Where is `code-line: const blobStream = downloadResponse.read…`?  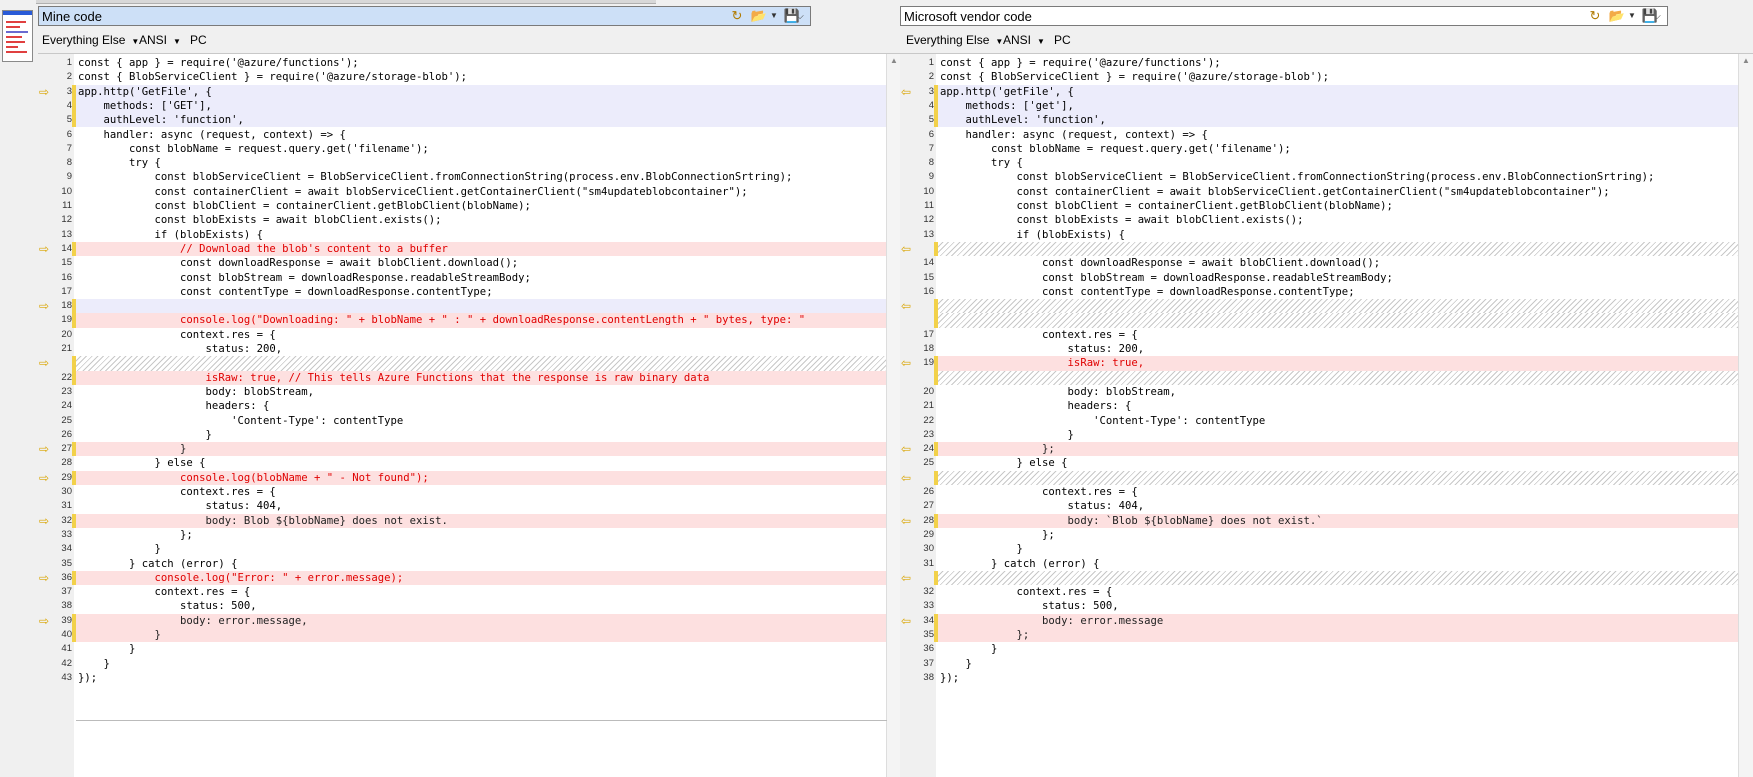
code-line: const blobStream = downloadResponse.read… is located at coordinates (1338, 278).